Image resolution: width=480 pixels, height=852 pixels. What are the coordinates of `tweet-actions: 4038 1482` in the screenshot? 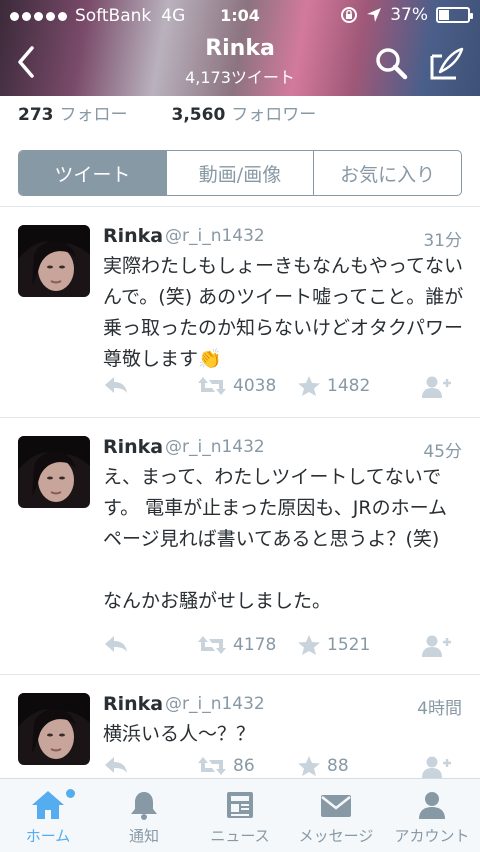 It's located at (283, 388).